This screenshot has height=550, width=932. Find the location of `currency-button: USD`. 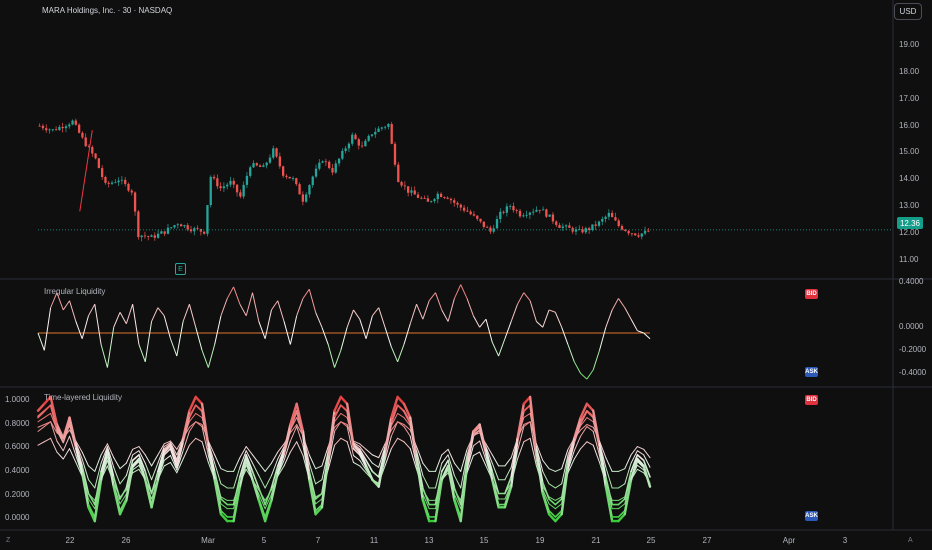

currency-button: USD is located at coordinates (908, 11).